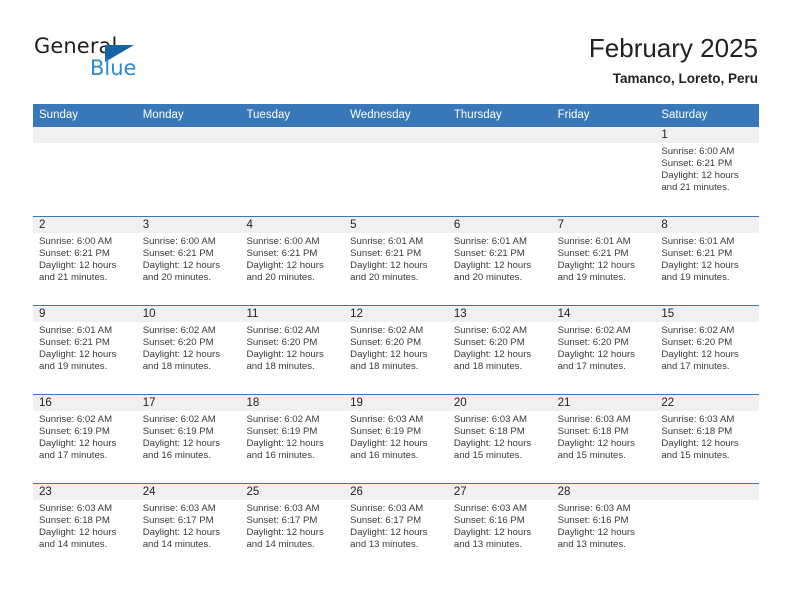 This screenshot has width=792, height=612. What do you see at coordinates (59, 115) in the screenshot?
I see `weekday-sunday: Sunday` at bounding box center [59, 115].